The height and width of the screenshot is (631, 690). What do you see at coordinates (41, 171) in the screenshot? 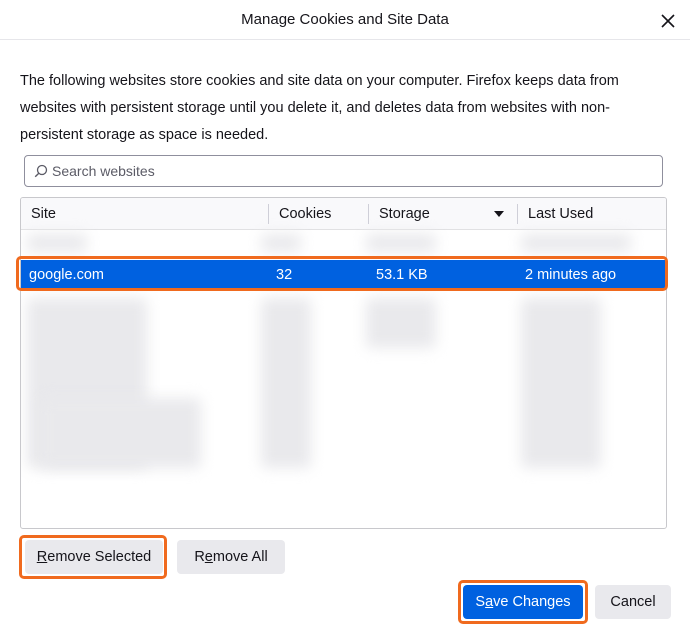
I see `search-icon` at bounding box center [41, 171].